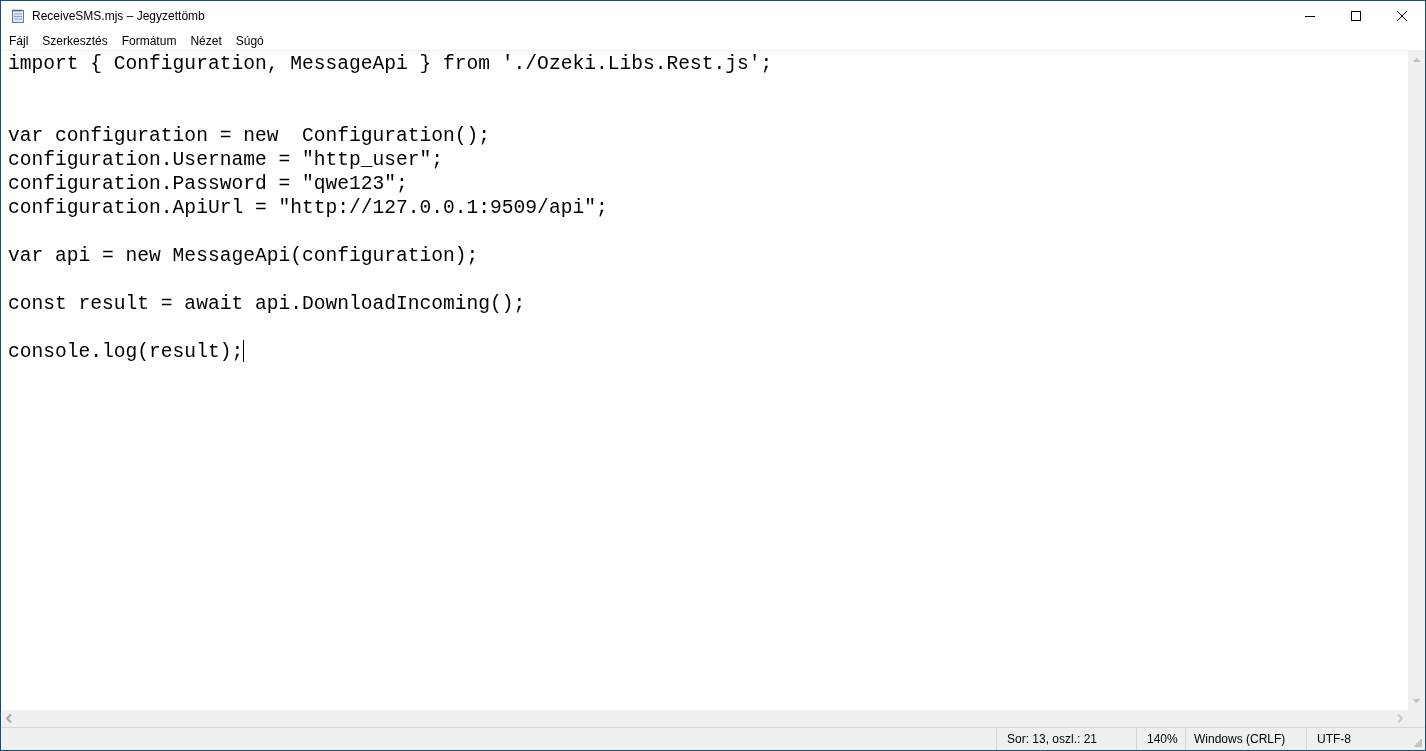 Image resolution: width=1426 pixels, height=751 pixels. What do you see at coordinates (149, 40) in the screenshot?
I see `menu-item: Formátum` at bounding box center [149, 40].